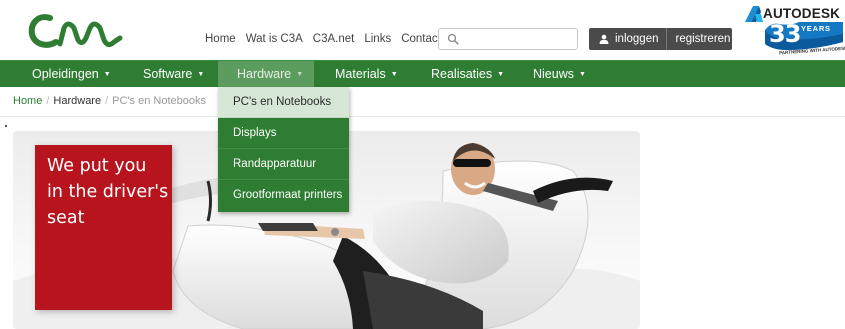 The height and width of the screenshot is (329, 845). What do you see at coordinates (283, 164) in the screenshot?
I see `dropdown-item-randapparatuur: Randapparatuur` at bounding box center [283, 164].